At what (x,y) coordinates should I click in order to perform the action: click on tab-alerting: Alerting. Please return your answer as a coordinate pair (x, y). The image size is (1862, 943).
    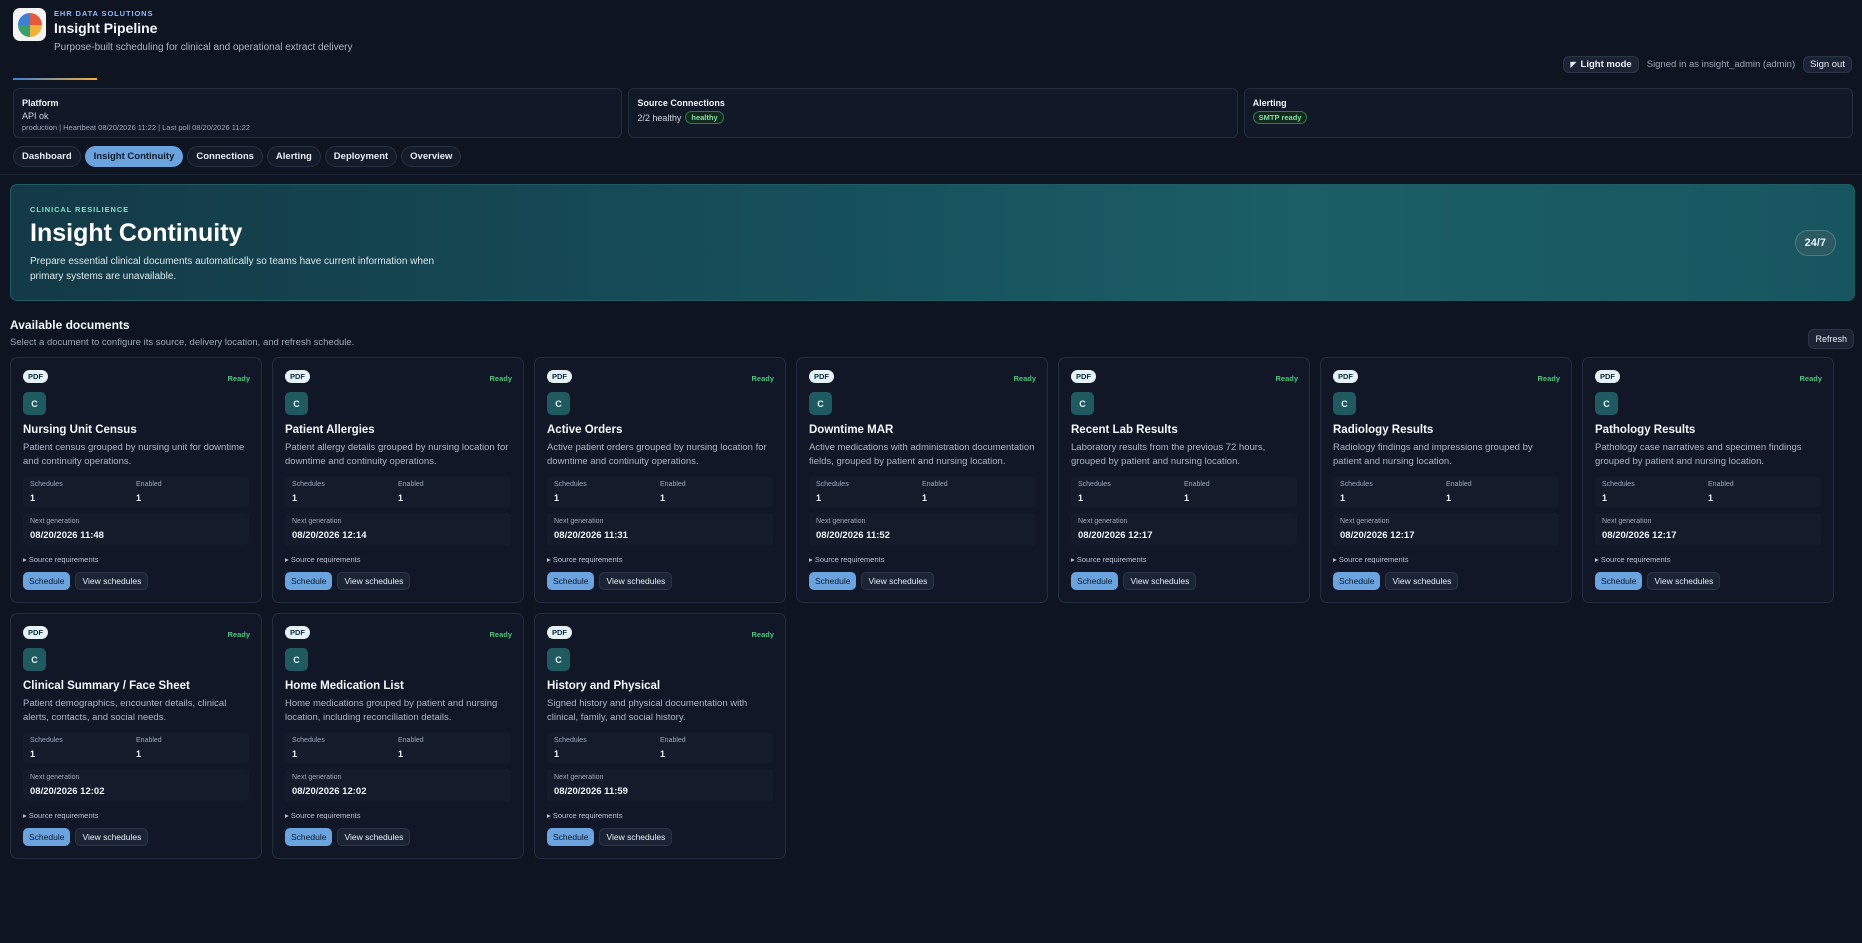
    Looking at the image, I should click on (293, 156).